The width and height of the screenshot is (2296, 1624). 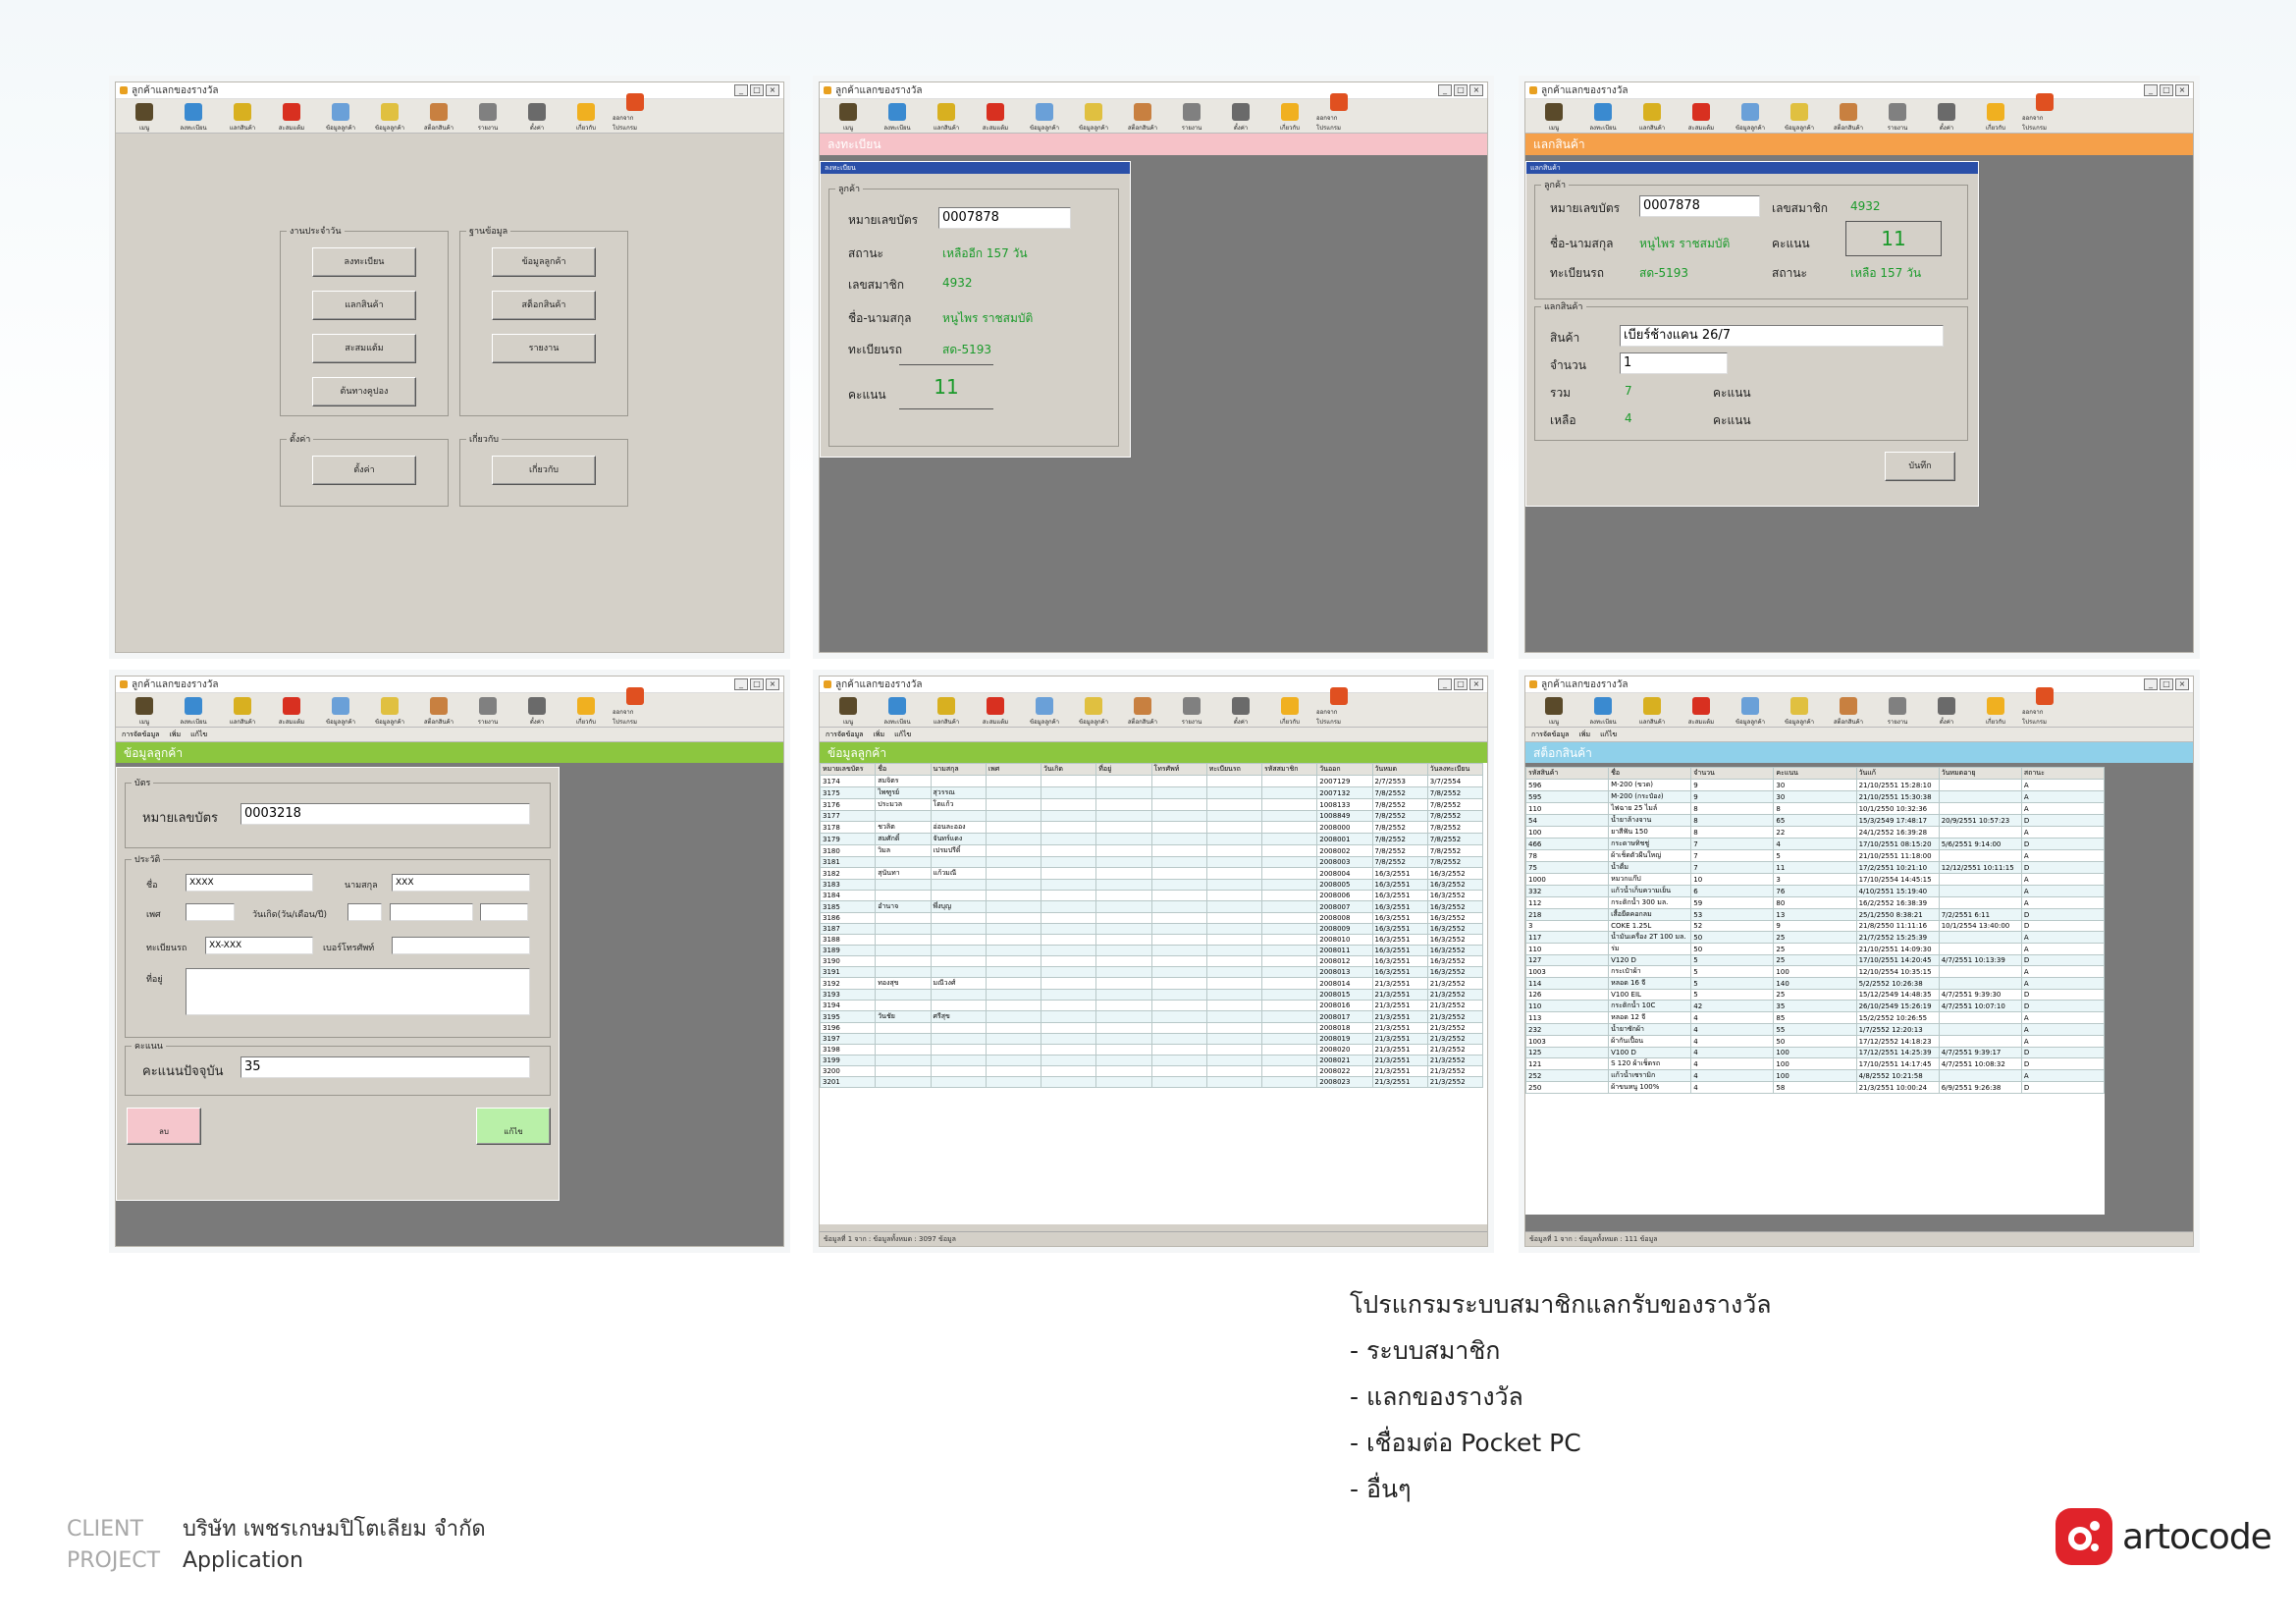 I want to click on sub-tab: แก้ไข, so click(x=198, y=735).